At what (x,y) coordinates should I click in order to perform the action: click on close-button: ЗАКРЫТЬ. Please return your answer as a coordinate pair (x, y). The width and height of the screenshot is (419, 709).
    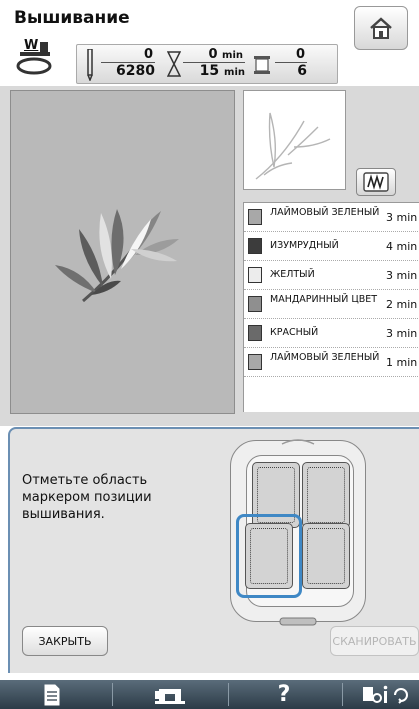
    Looking at the image, I should click on (65, 641).